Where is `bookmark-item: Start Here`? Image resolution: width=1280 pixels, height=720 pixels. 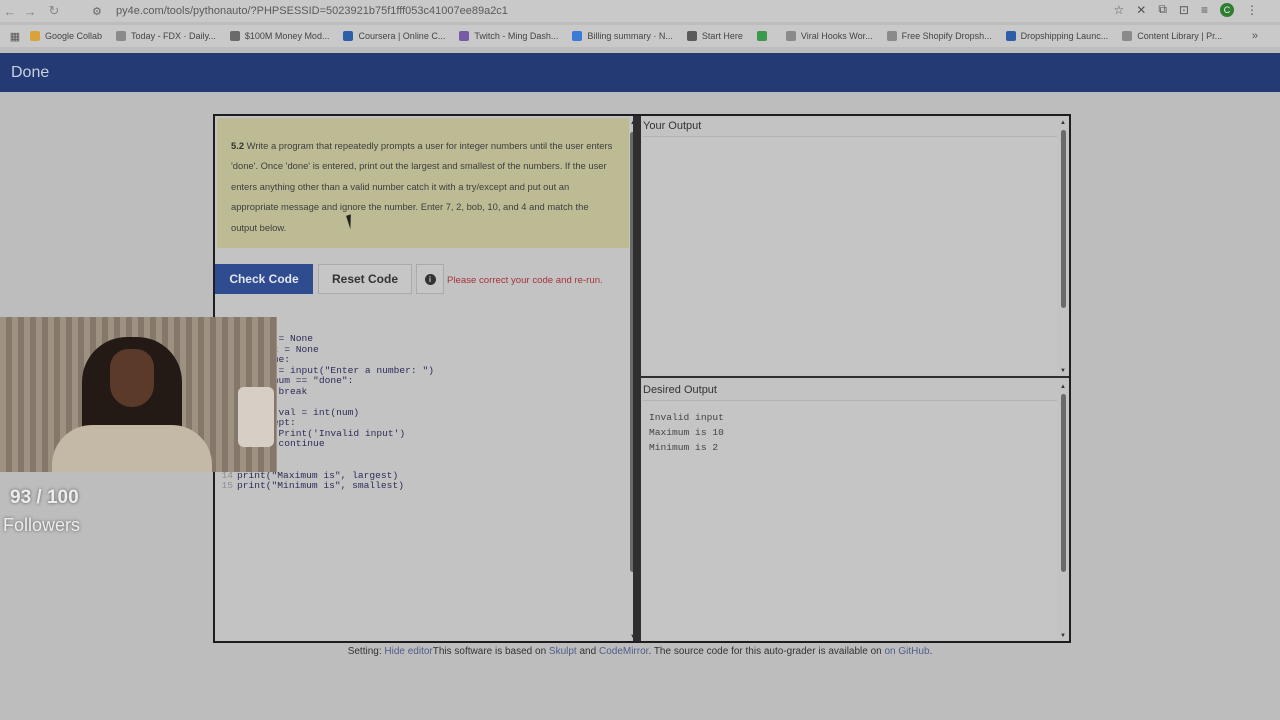
bookmark-item: Start Here is located at coordinates (714, 36).